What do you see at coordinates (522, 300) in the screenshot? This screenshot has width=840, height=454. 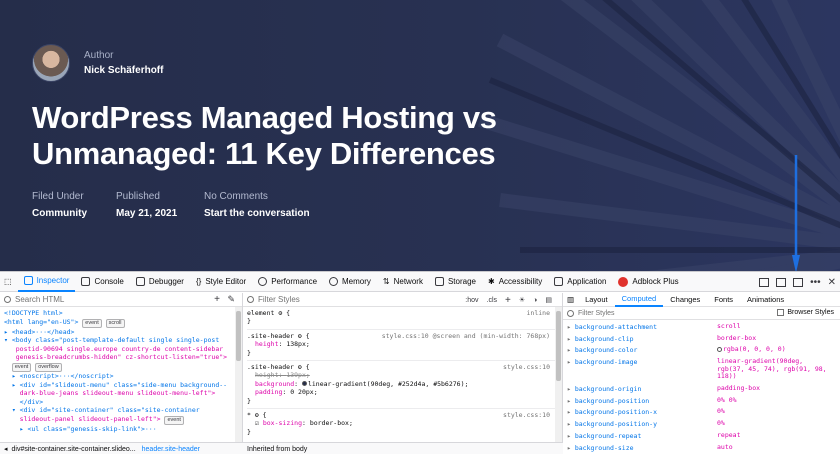 I see `light-mode-icon: ☀` at bounding box center [522, 300].